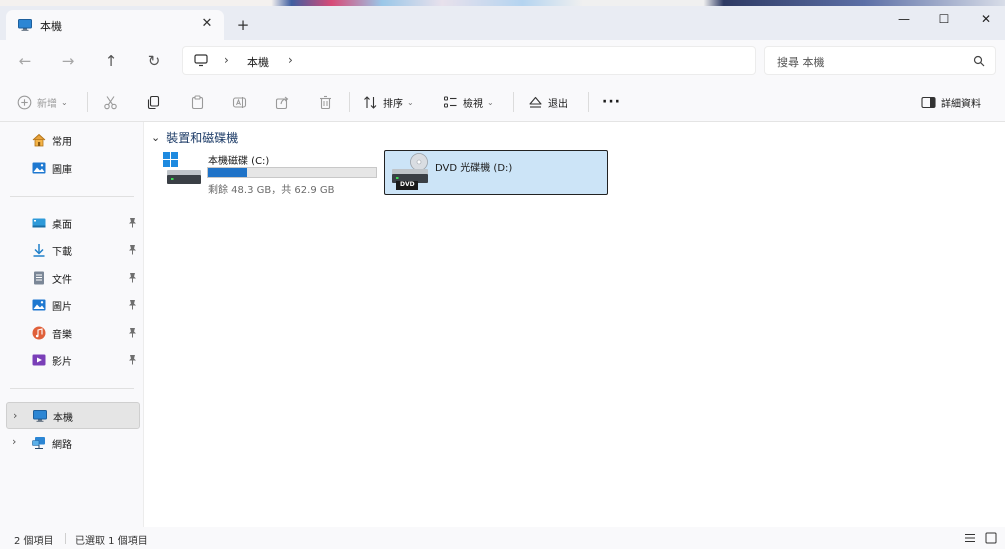  What do you see at coordinates (73, 223) in the screenshot?
I see `sidebar-item-desktop: 桌面` at bounding box center [73, 223].